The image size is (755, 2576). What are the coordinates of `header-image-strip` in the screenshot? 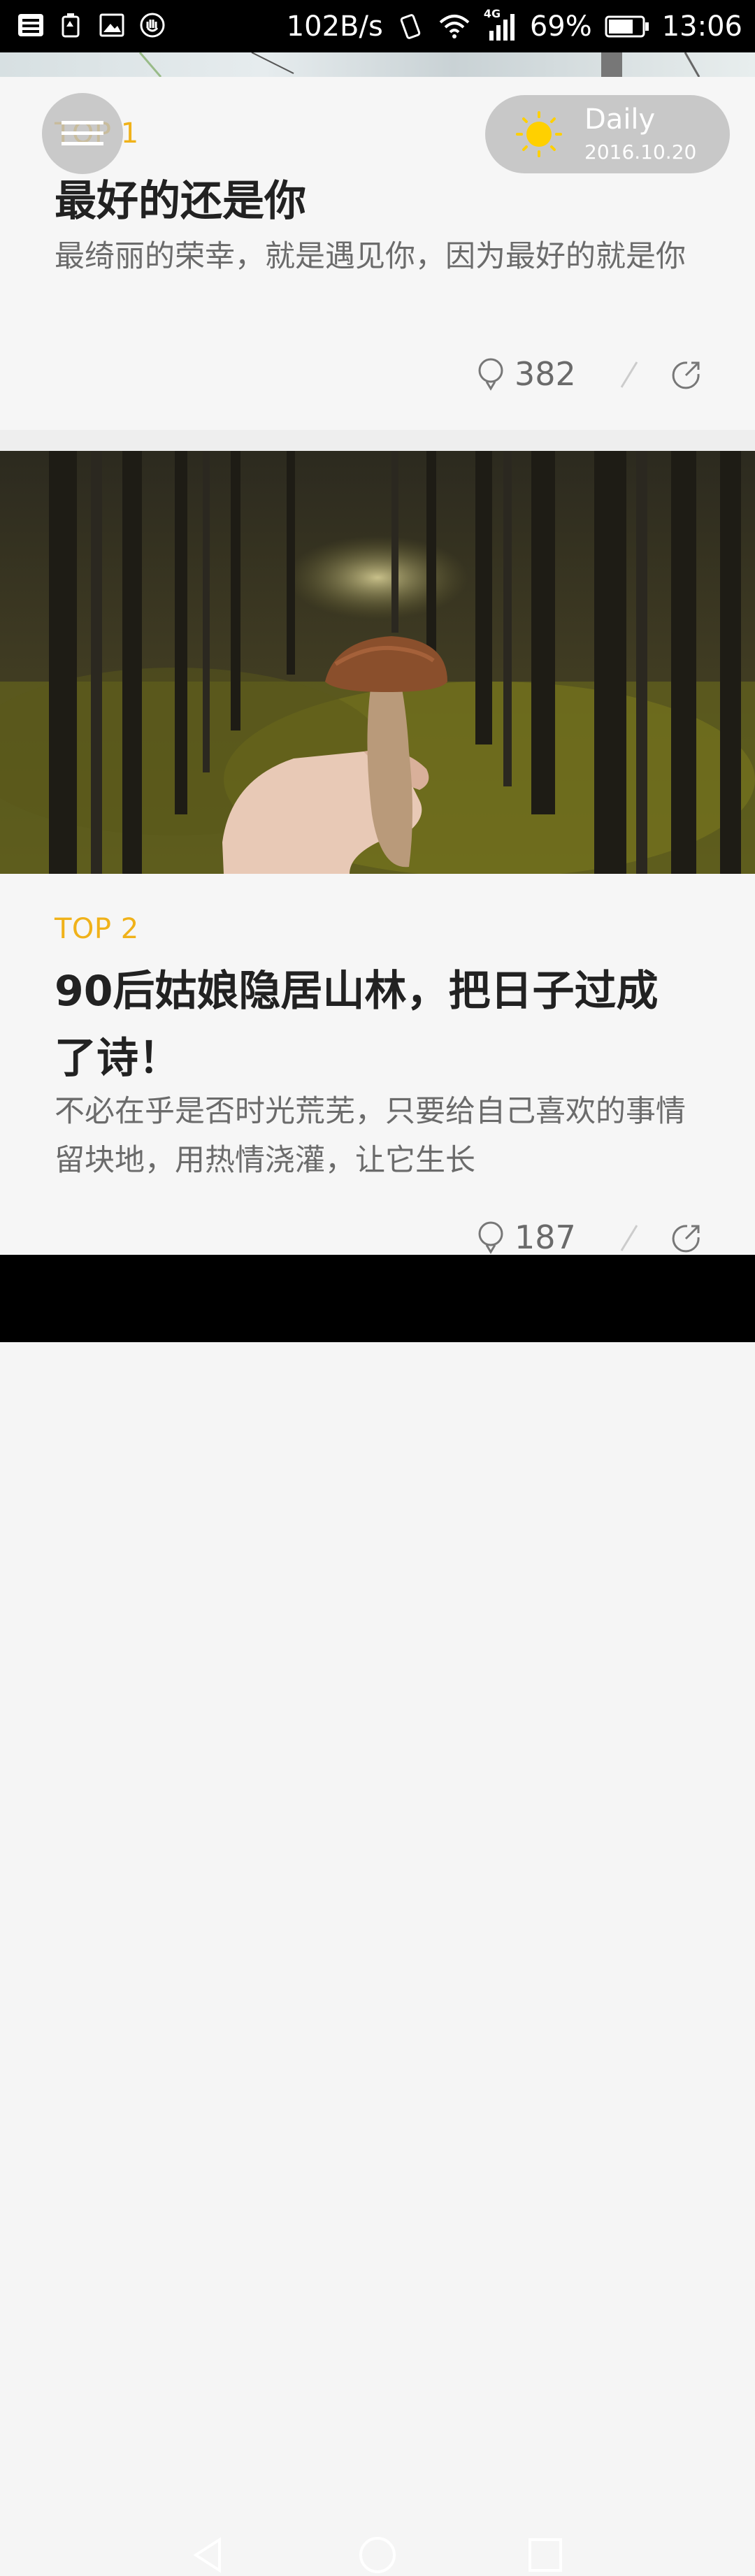 It's located at (377, 65).